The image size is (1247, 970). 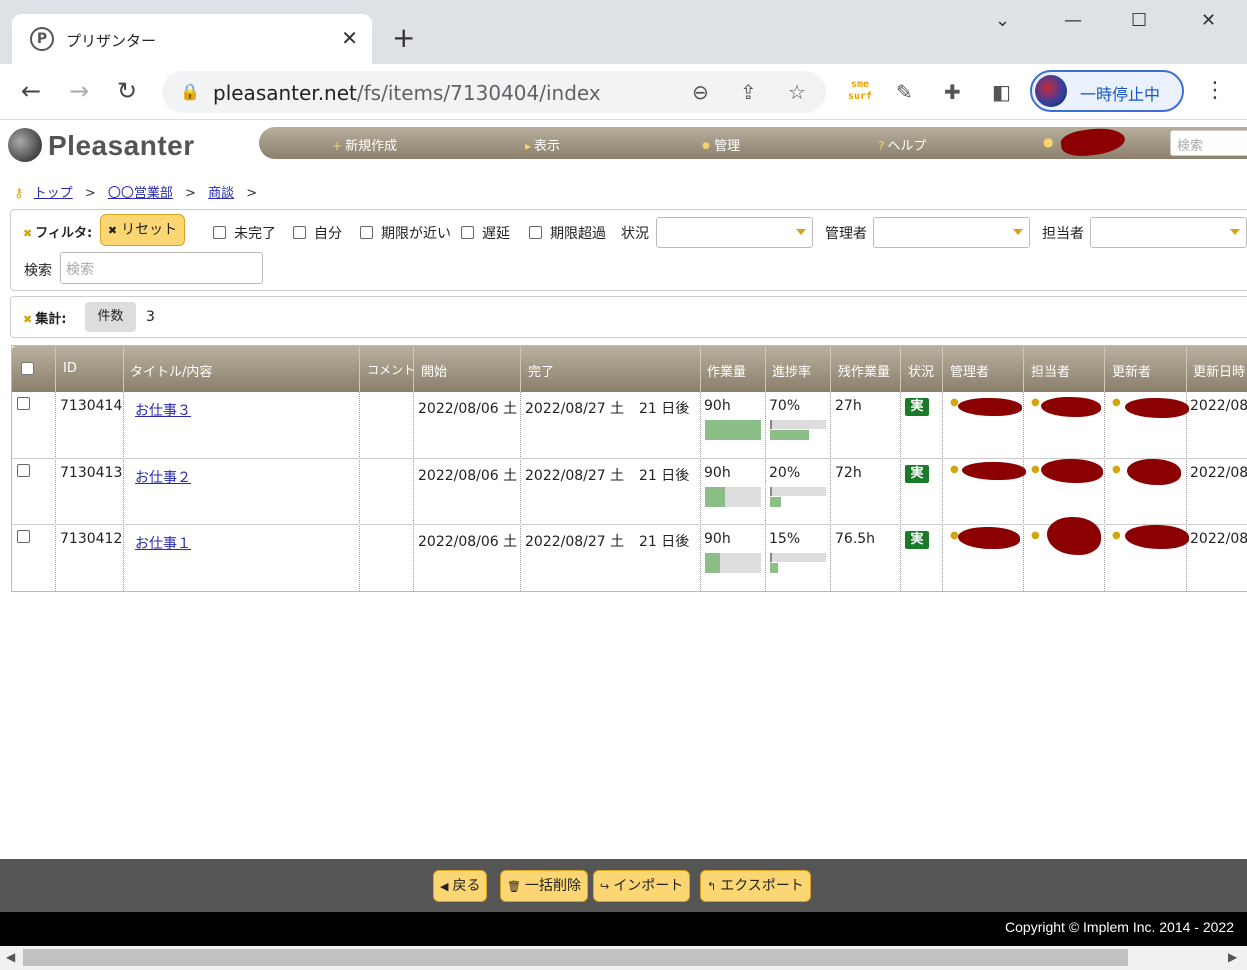 What do you see at coordinates (642, 886) in the screenshot?
I see `import-button: ↪ インポート` at bounding box center [642, 886].